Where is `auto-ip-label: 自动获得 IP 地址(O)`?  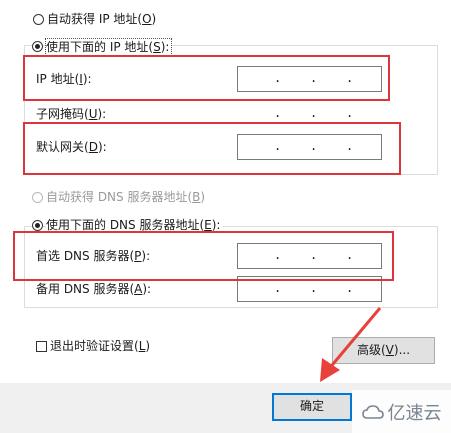 auto-ip-label: 自动获得 IP 地址(O) is located at coordinates (101, 19).